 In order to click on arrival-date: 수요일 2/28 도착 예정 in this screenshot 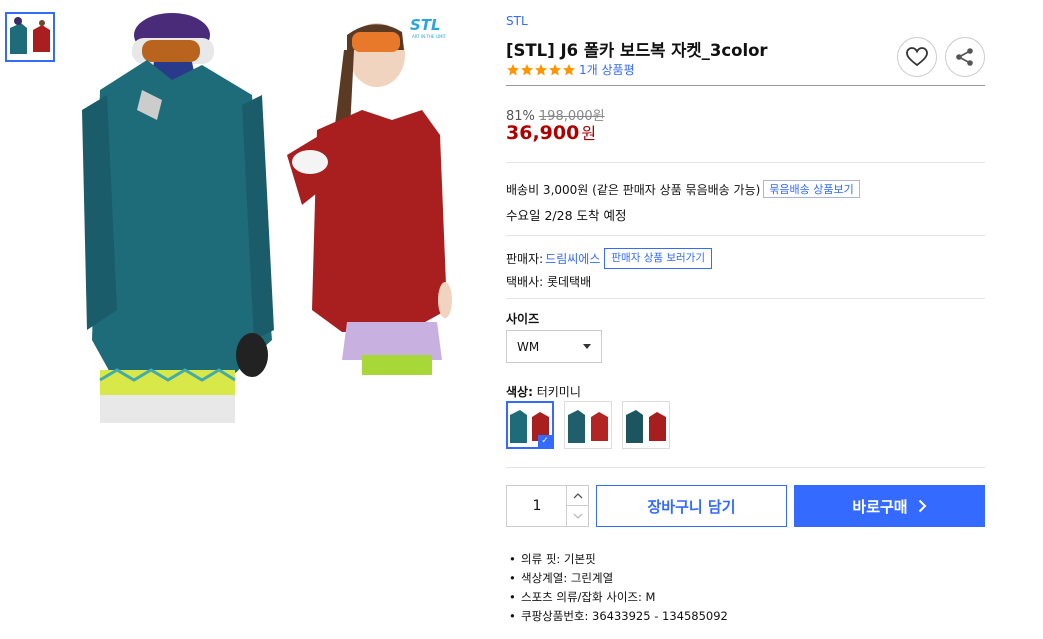, I will do `click(566, 215)`.